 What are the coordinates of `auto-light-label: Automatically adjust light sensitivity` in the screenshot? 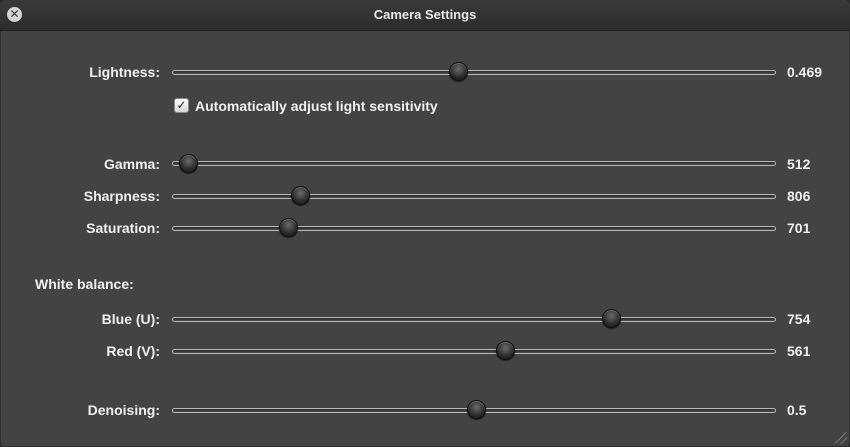 It's located at (316, 106).